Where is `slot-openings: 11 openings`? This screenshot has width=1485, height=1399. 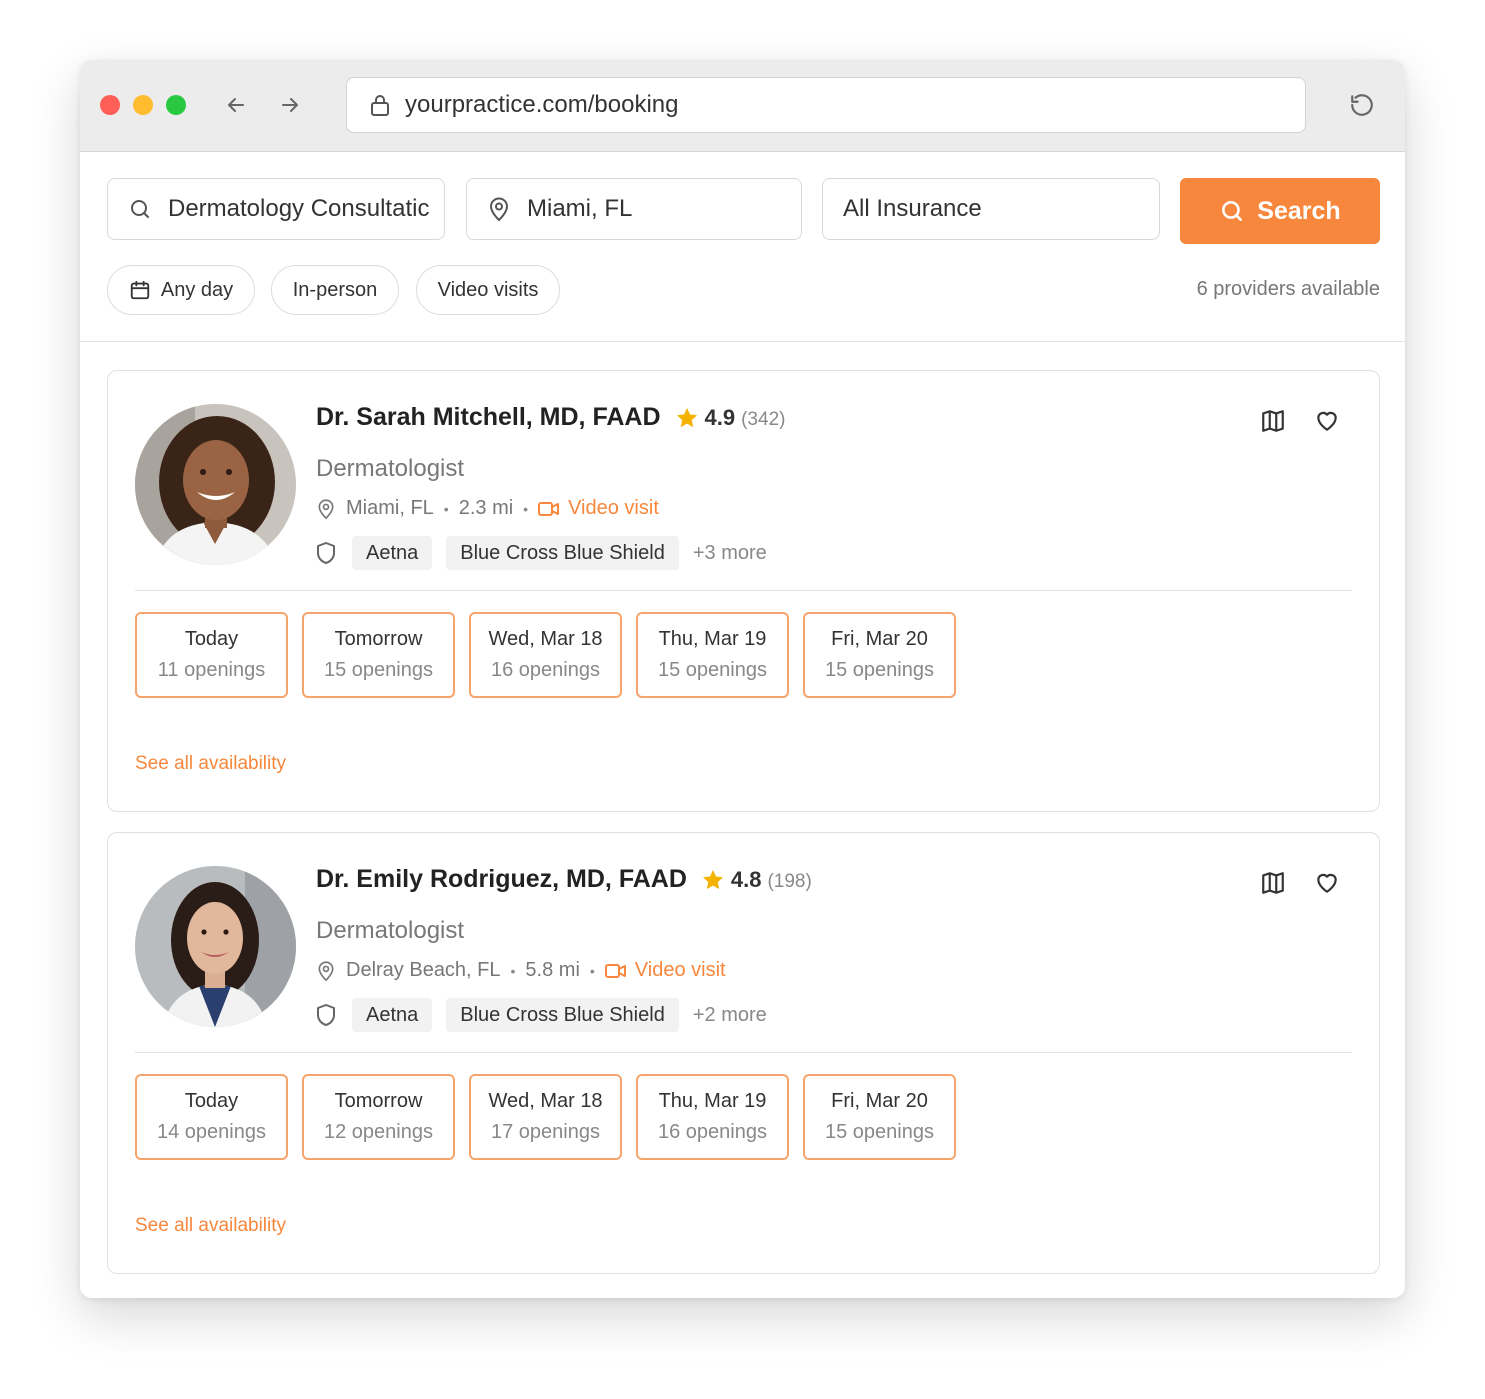 slot-openings: 11 openings is located at coordinates (211, 670).